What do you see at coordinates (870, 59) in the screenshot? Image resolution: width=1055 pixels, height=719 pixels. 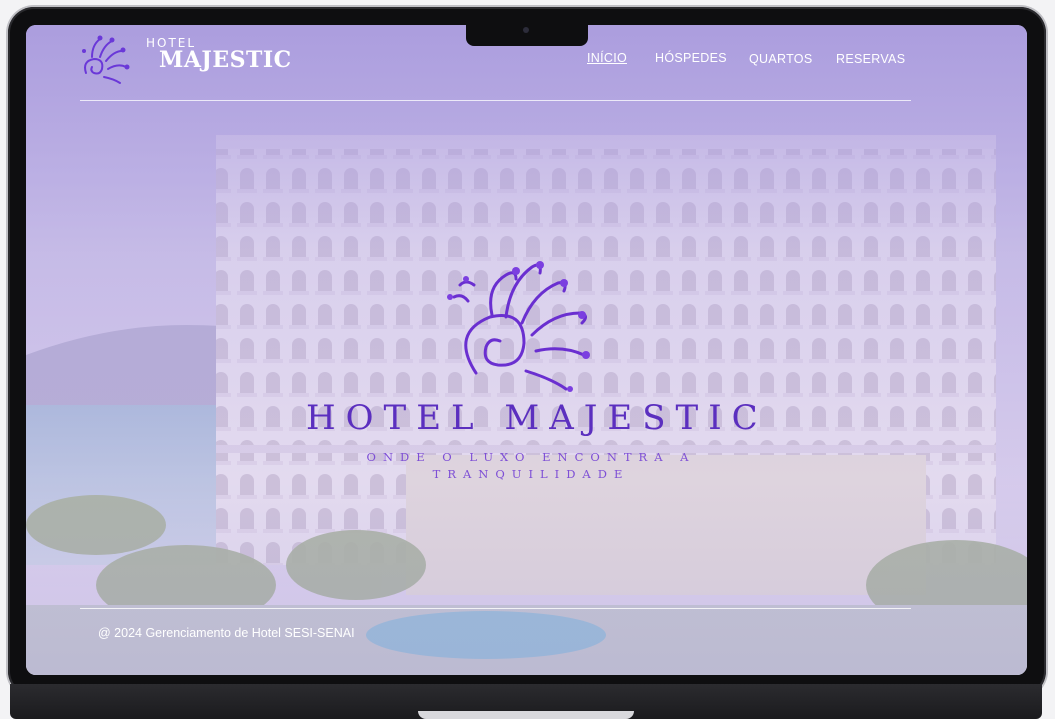 I see `nav-item-reservas: RESERVAS` at bounding box center [870, 59].